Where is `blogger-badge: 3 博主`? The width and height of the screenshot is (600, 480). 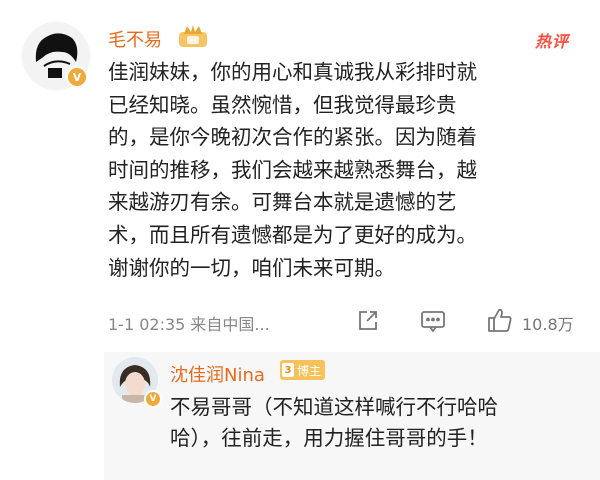 blogger-badge: 3 博主 is located at coordinates (303, 370).